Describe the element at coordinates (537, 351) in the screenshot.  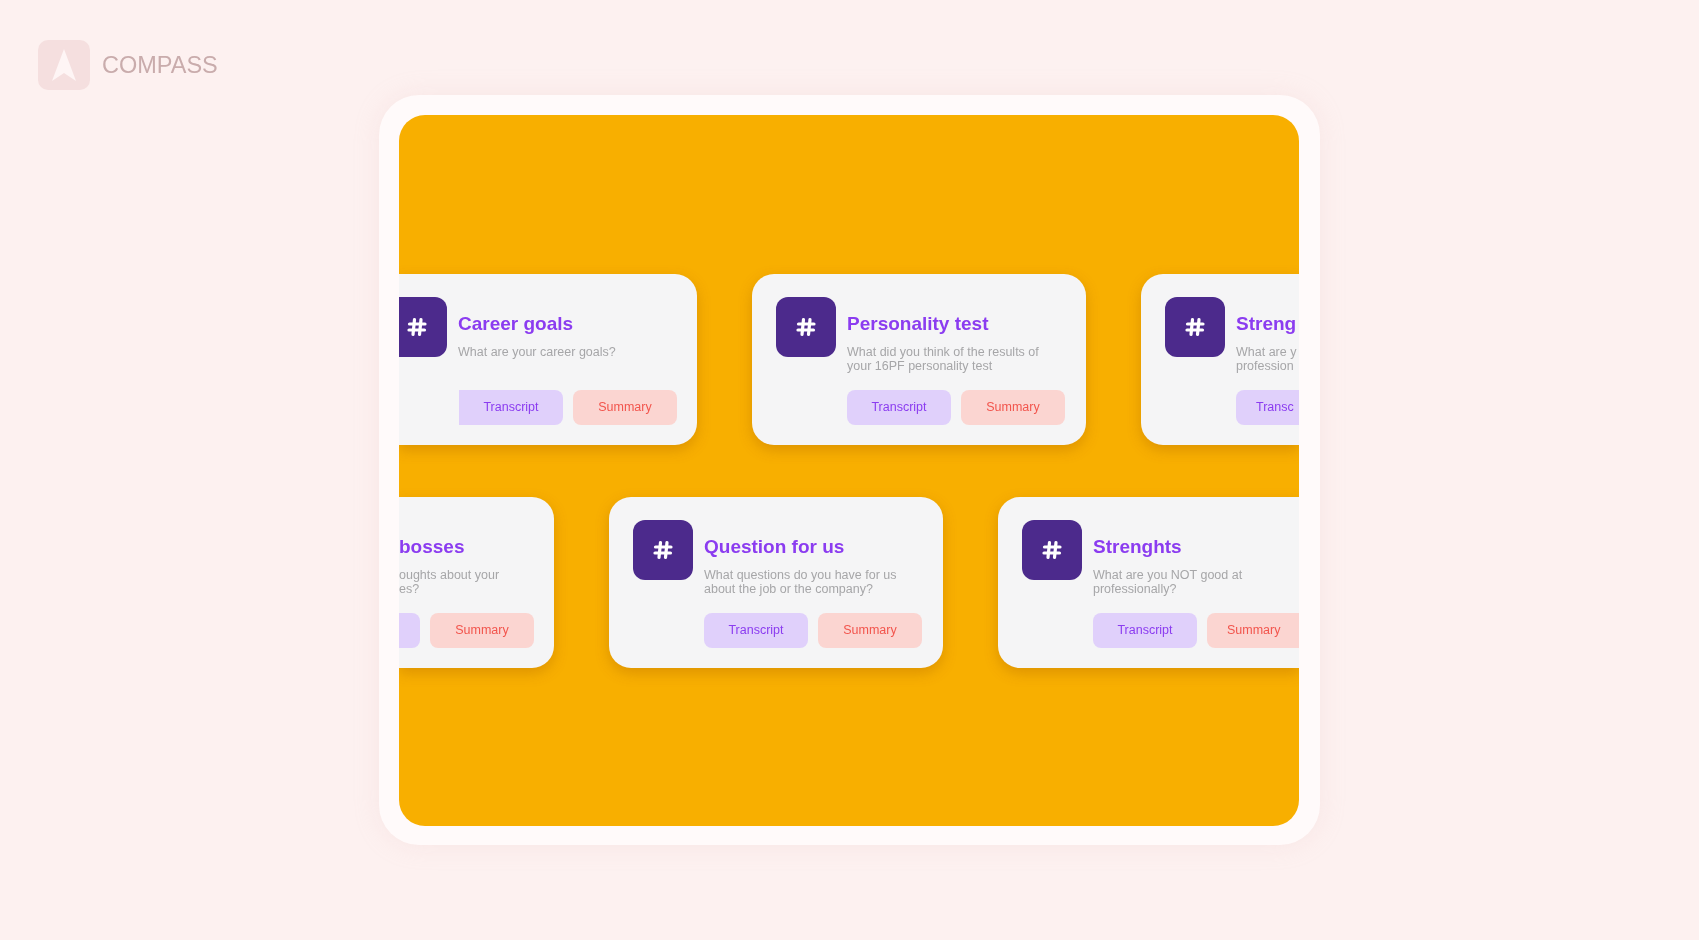
I see `card-description: What are your career goals?` at that location.